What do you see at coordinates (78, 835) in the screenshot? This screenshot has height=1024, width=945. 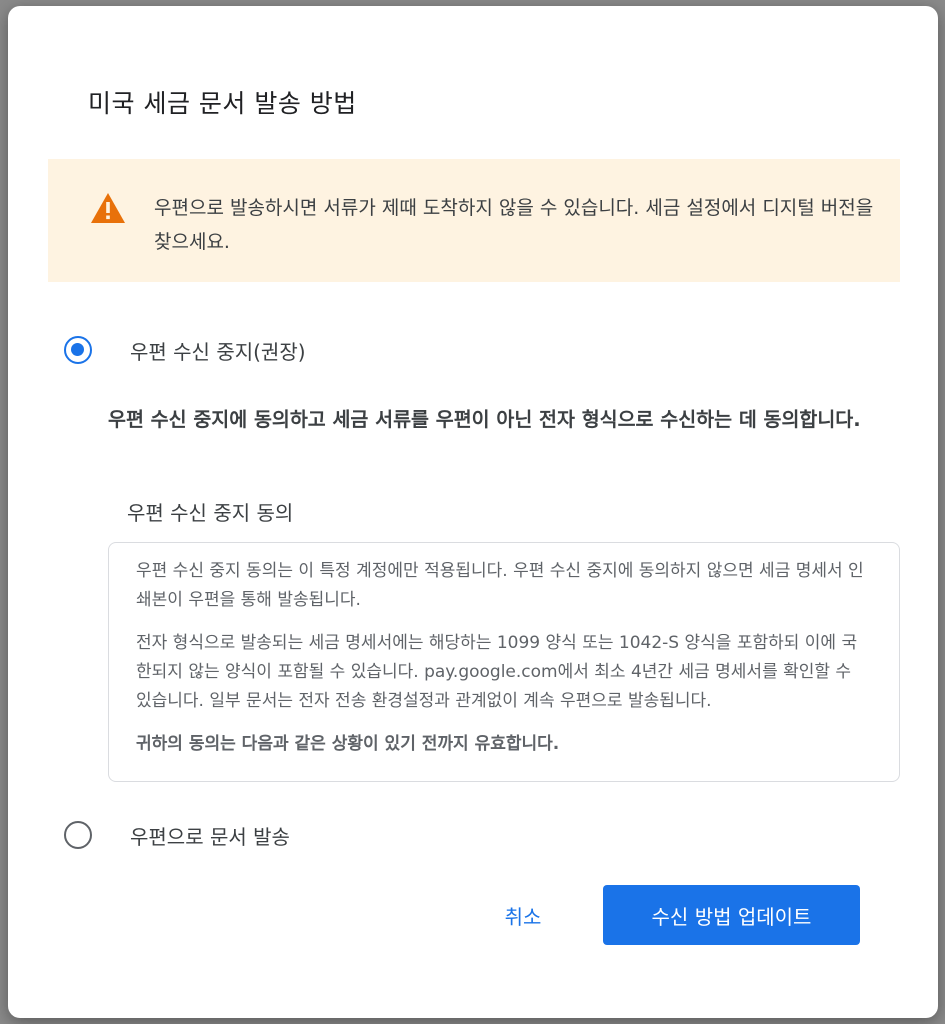 I see `radio-send-by-mail` at bounding box center [78, 835].